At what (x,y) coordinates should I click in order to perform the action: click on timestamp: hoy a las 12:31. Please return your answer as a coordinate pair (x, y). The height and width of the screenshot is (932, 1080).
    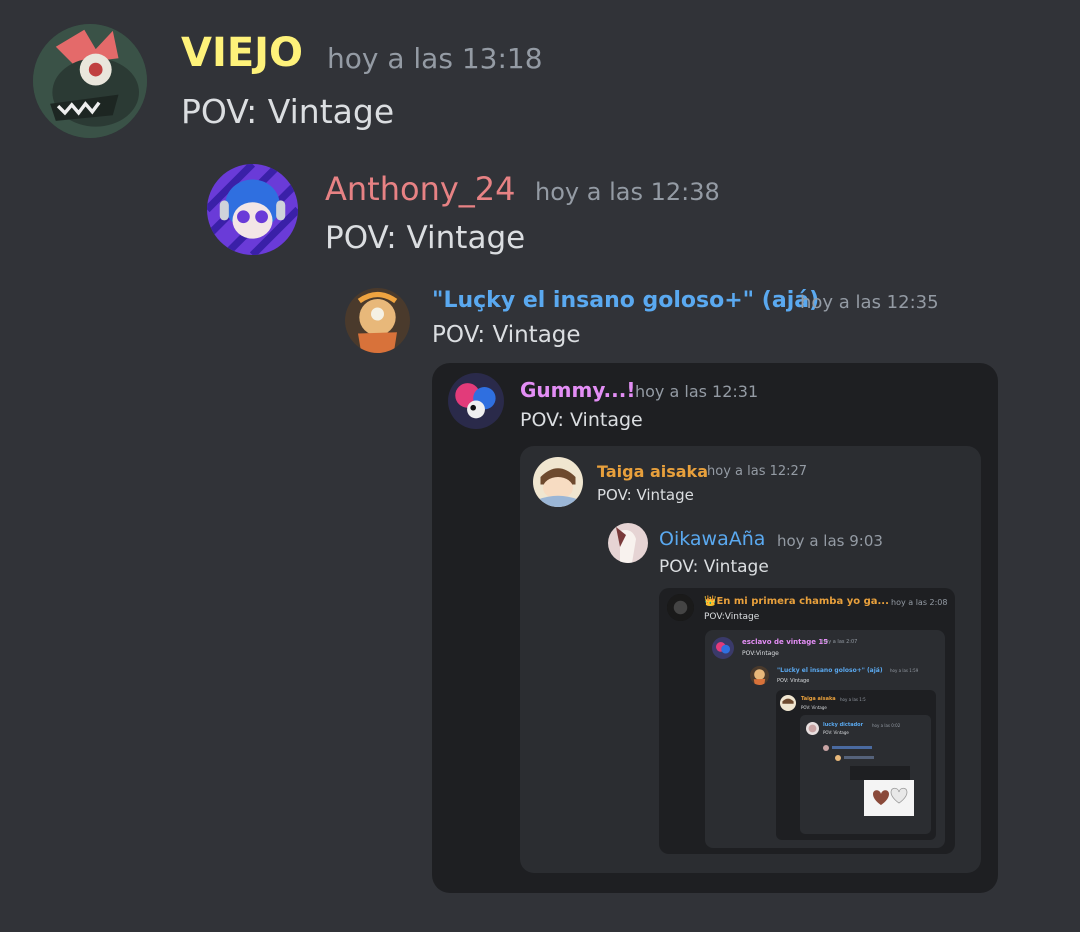
    Looking at the image, I should click on (697, 391).